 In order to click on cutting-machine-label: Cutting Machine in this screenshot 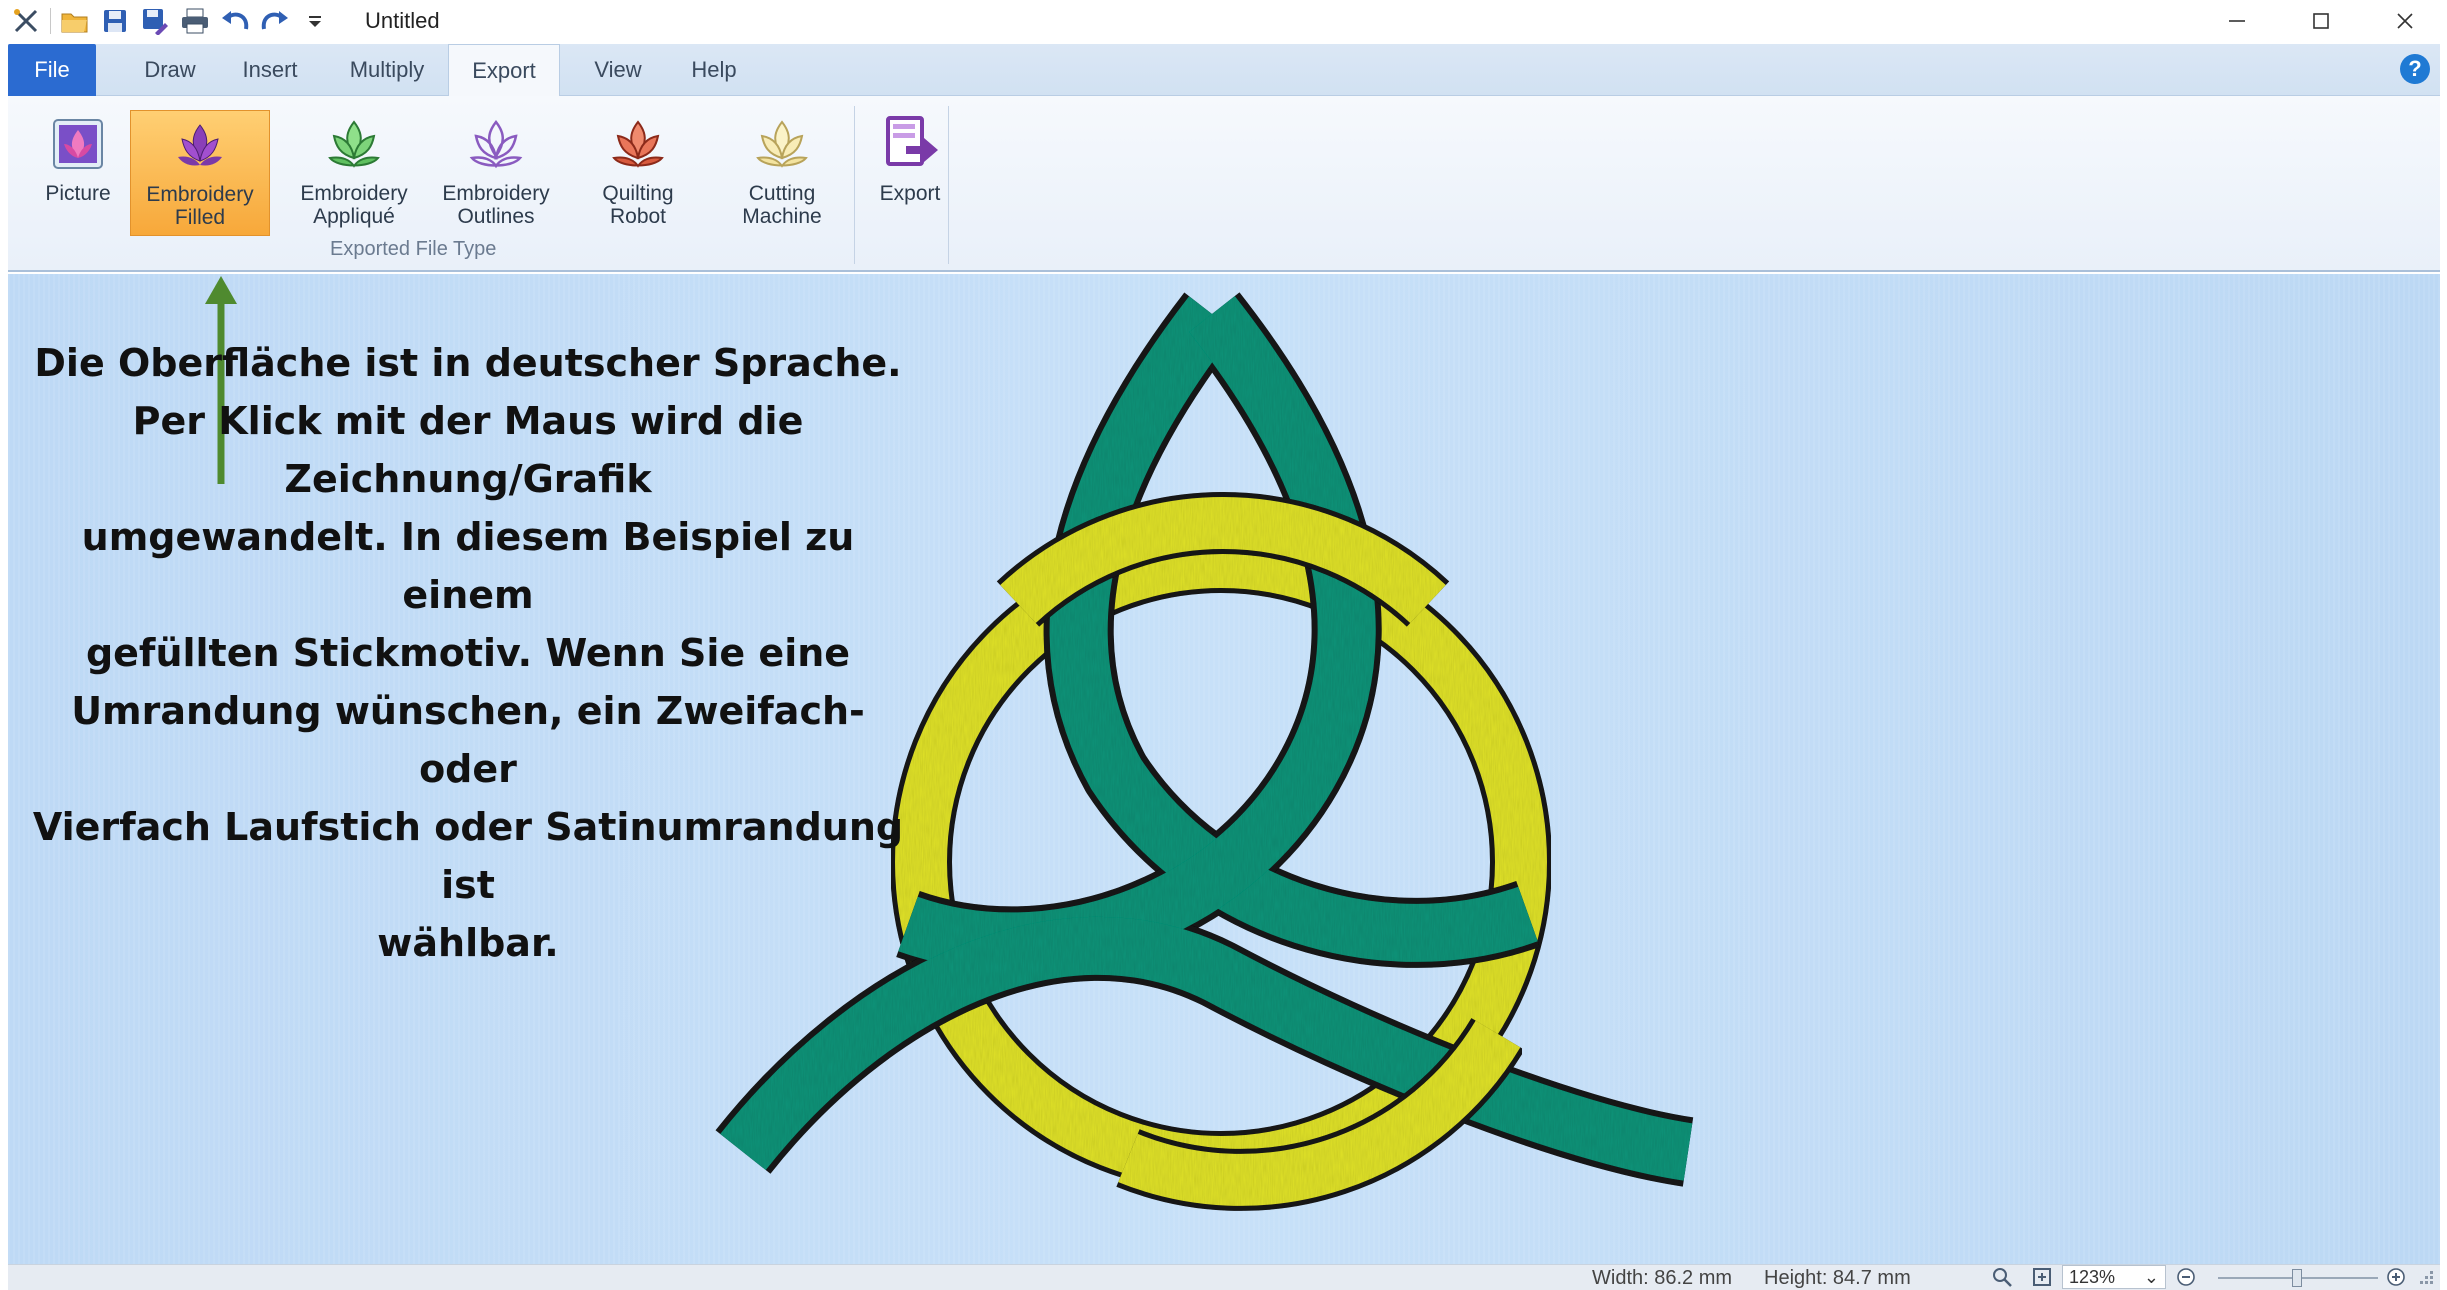, I will do `click(781, 205)`.